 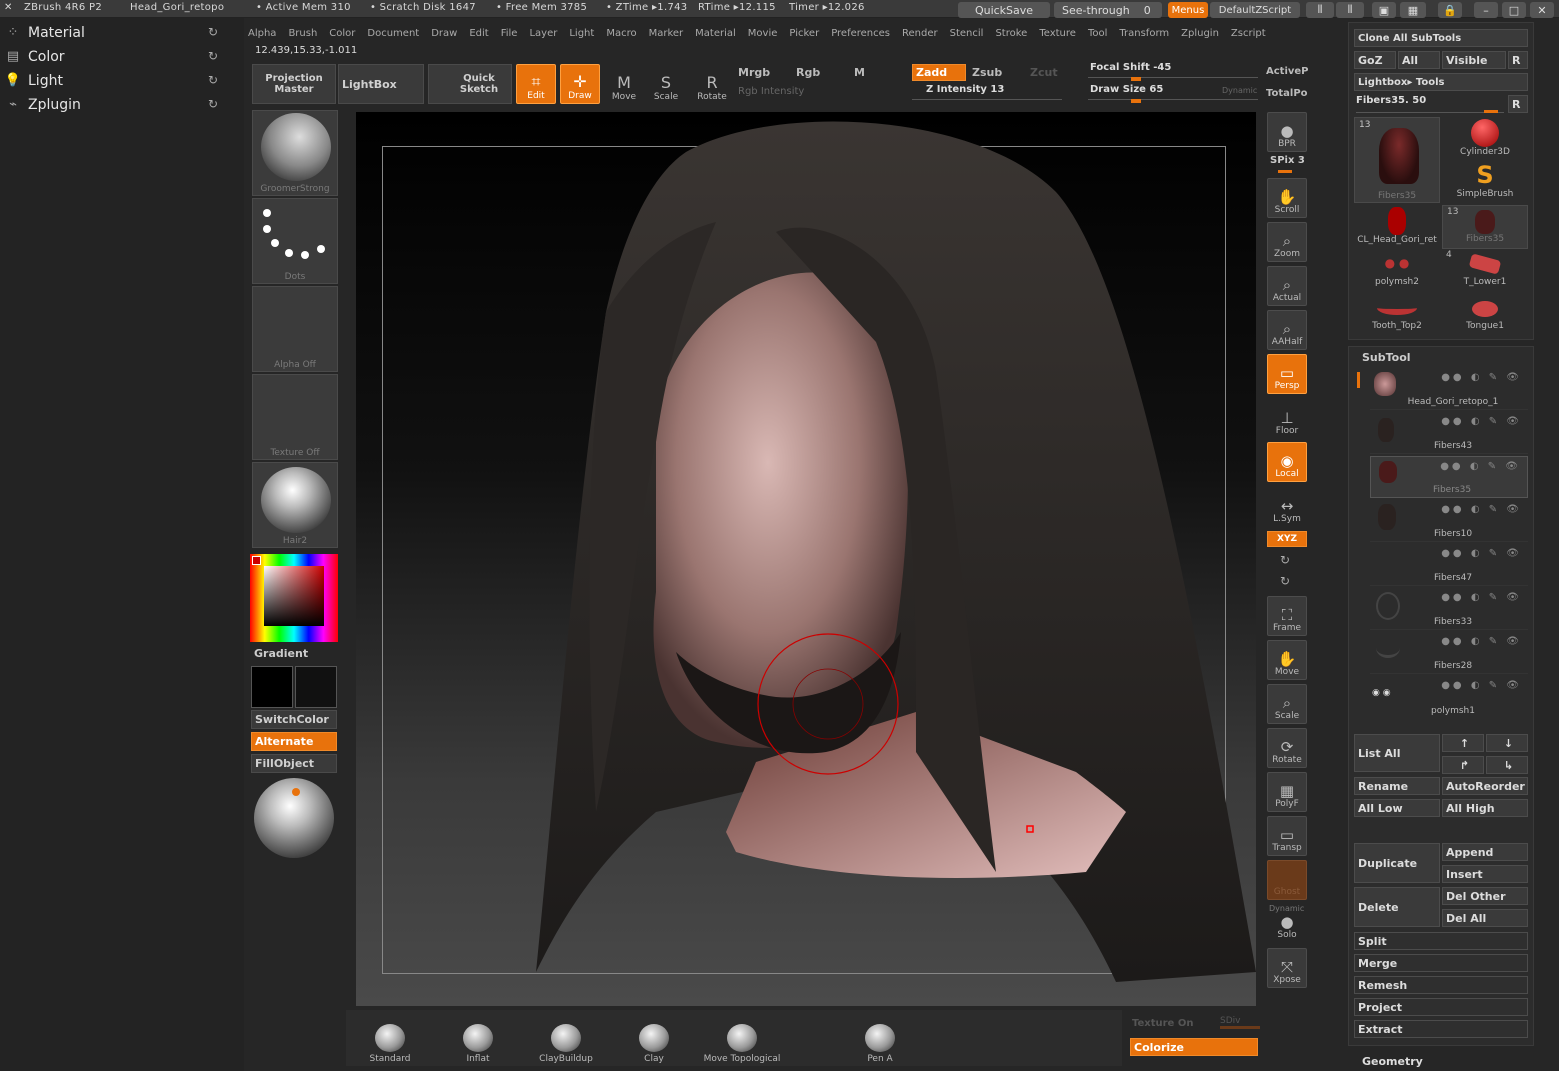 What do you see at coordinates (1485, 918) in the screenshot?
I see `del-all-button: Del All` at bounding box center [1485, 918].